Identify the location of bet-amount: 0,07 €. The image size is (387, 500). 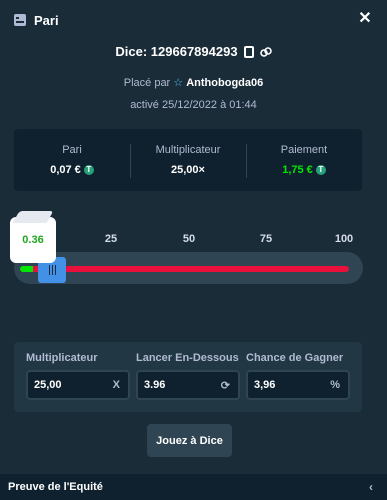
(65, 170).